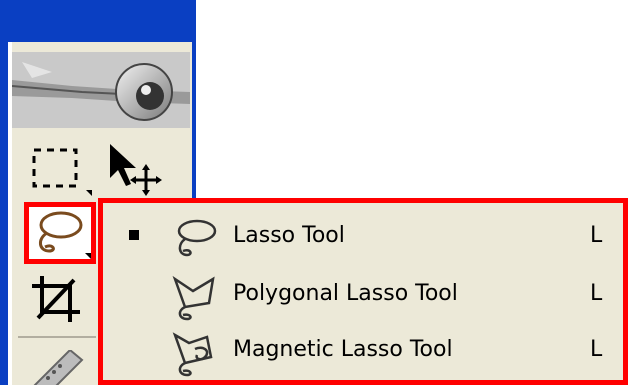  Describe the element at coordinates (135, 170) in the screenshot. I see `move-tool-button` at that location.